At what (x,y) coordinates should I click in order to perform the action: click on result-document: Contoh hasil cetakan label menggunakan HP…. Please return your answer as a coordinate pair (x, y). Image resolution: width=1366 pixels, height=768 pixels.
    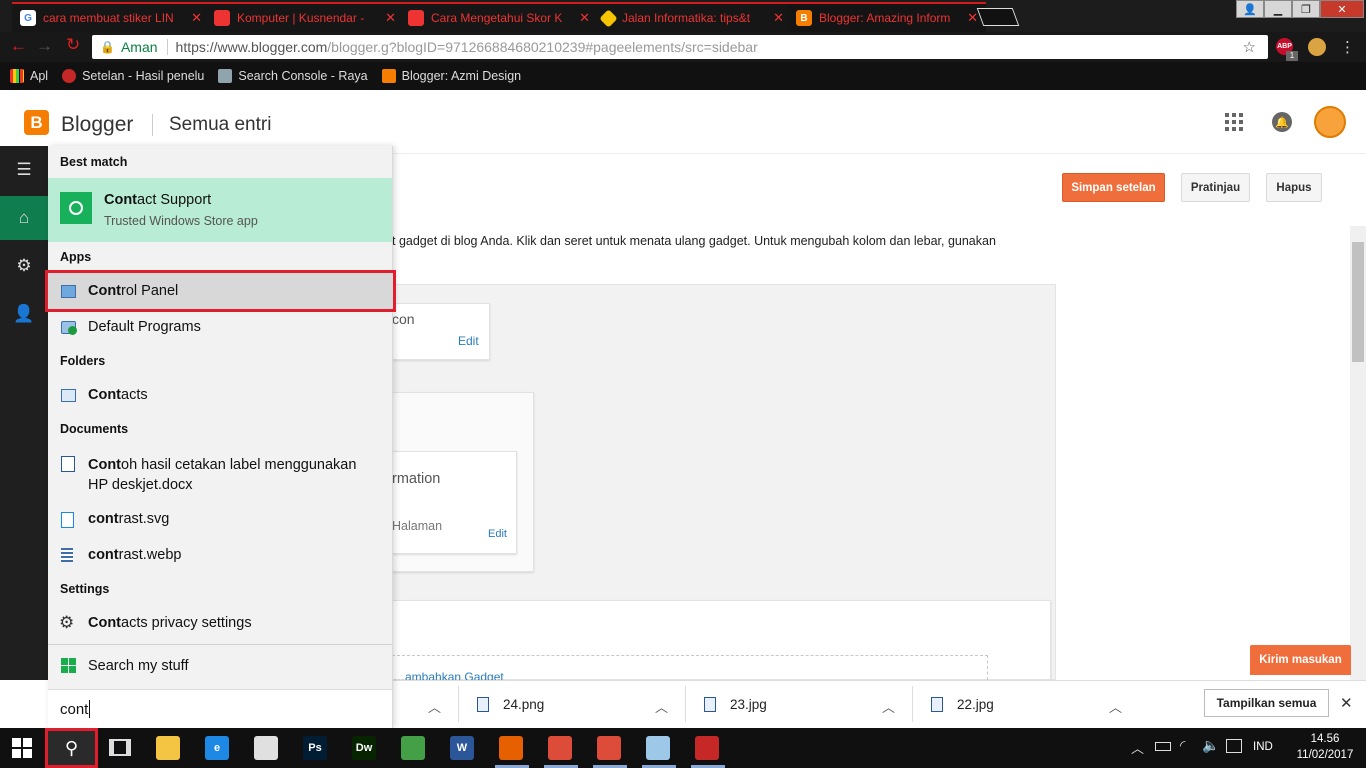
    Looking at the image, I should click on (222, 475).